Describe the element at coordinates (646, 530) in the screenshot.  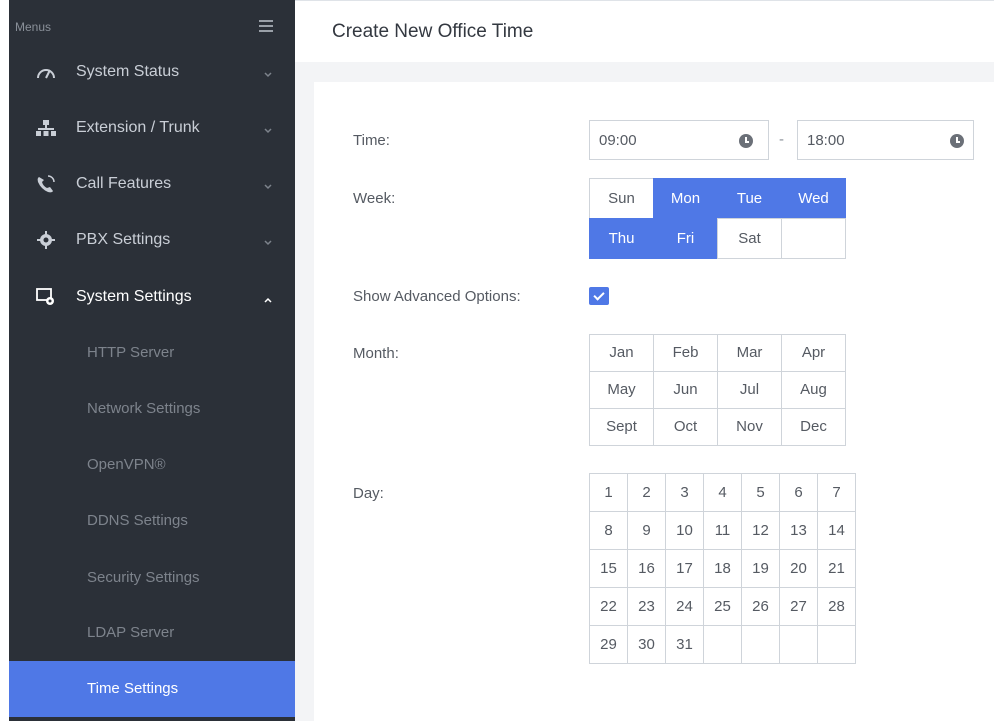
I see `day-option: 9` at that location.